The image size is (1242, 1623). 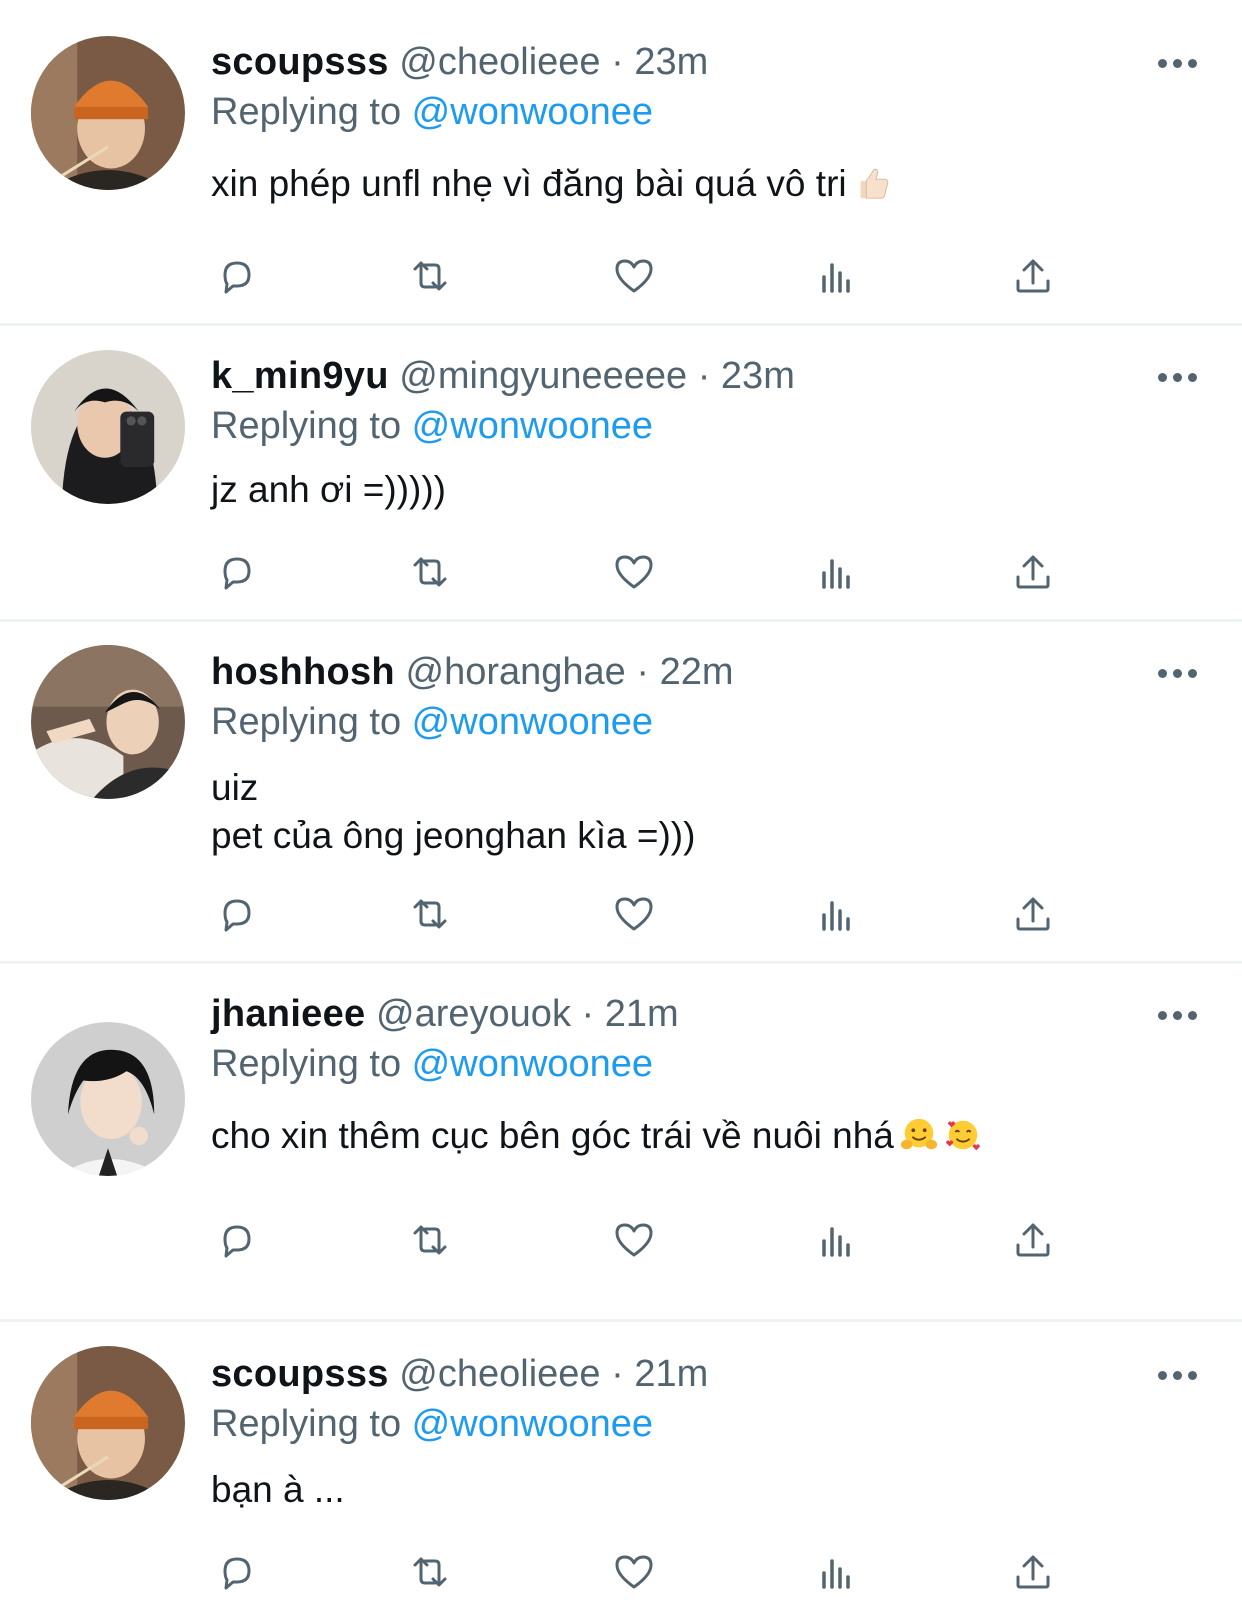 I want to click on tweet-text-content: jz anh ơi =))))), so click(x=328, y=489).